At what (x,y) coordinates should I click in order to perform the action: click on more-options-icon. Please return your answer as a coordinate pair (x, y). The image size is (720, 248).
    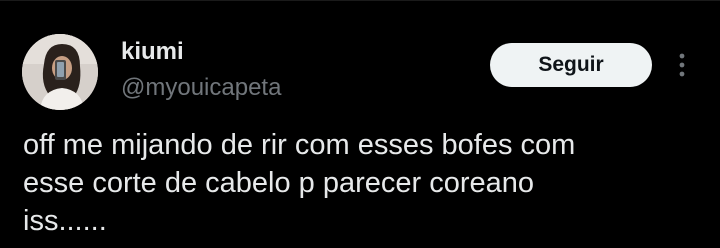
    Looking at the image, I should click on (682, 65).